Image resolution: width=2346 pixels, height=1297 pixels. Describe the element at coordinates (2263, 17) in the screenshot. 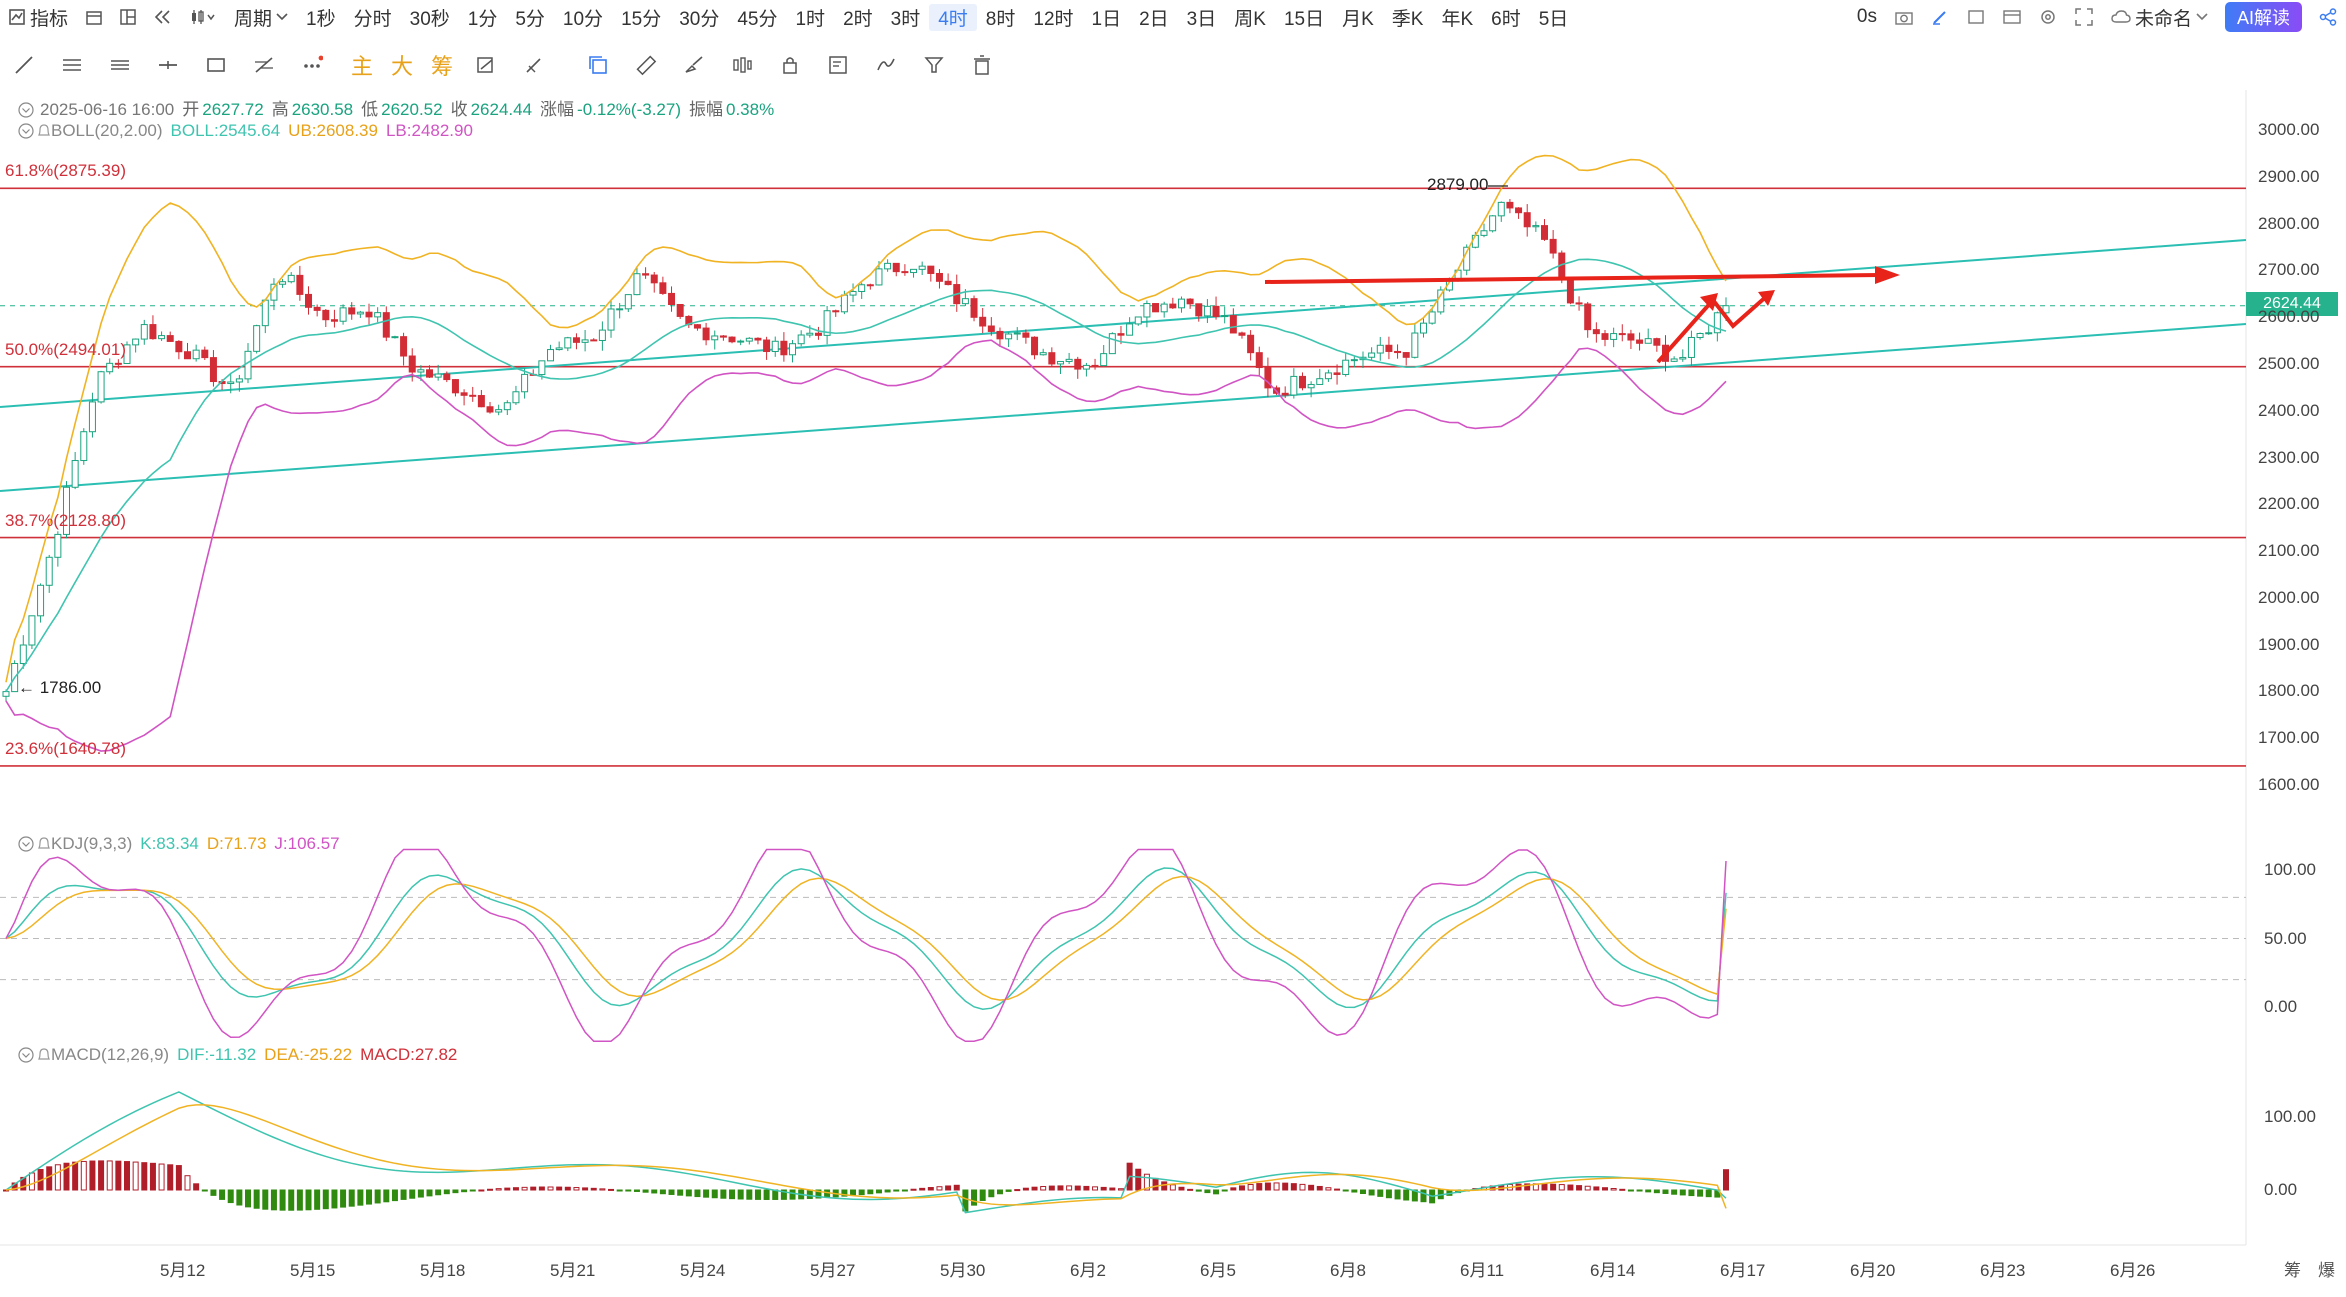

I see `ai-analysis-button: AI解读` at that location.